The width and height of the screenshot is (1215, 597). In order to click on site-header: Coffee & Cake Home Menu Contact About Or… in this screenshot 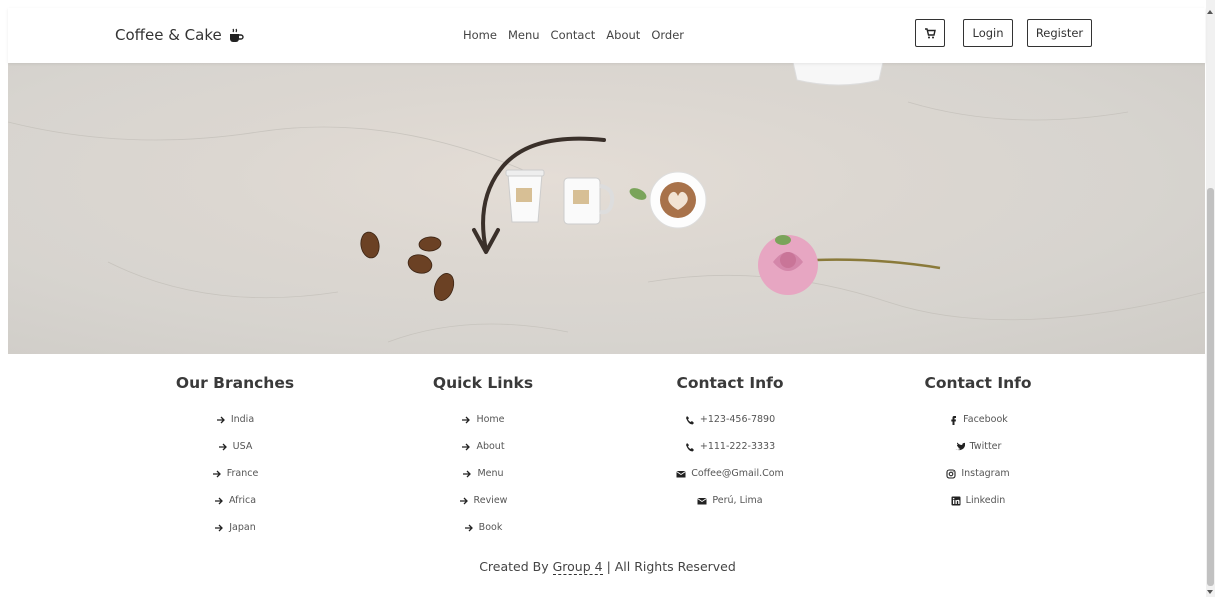, I will do `click(606, 35)`.